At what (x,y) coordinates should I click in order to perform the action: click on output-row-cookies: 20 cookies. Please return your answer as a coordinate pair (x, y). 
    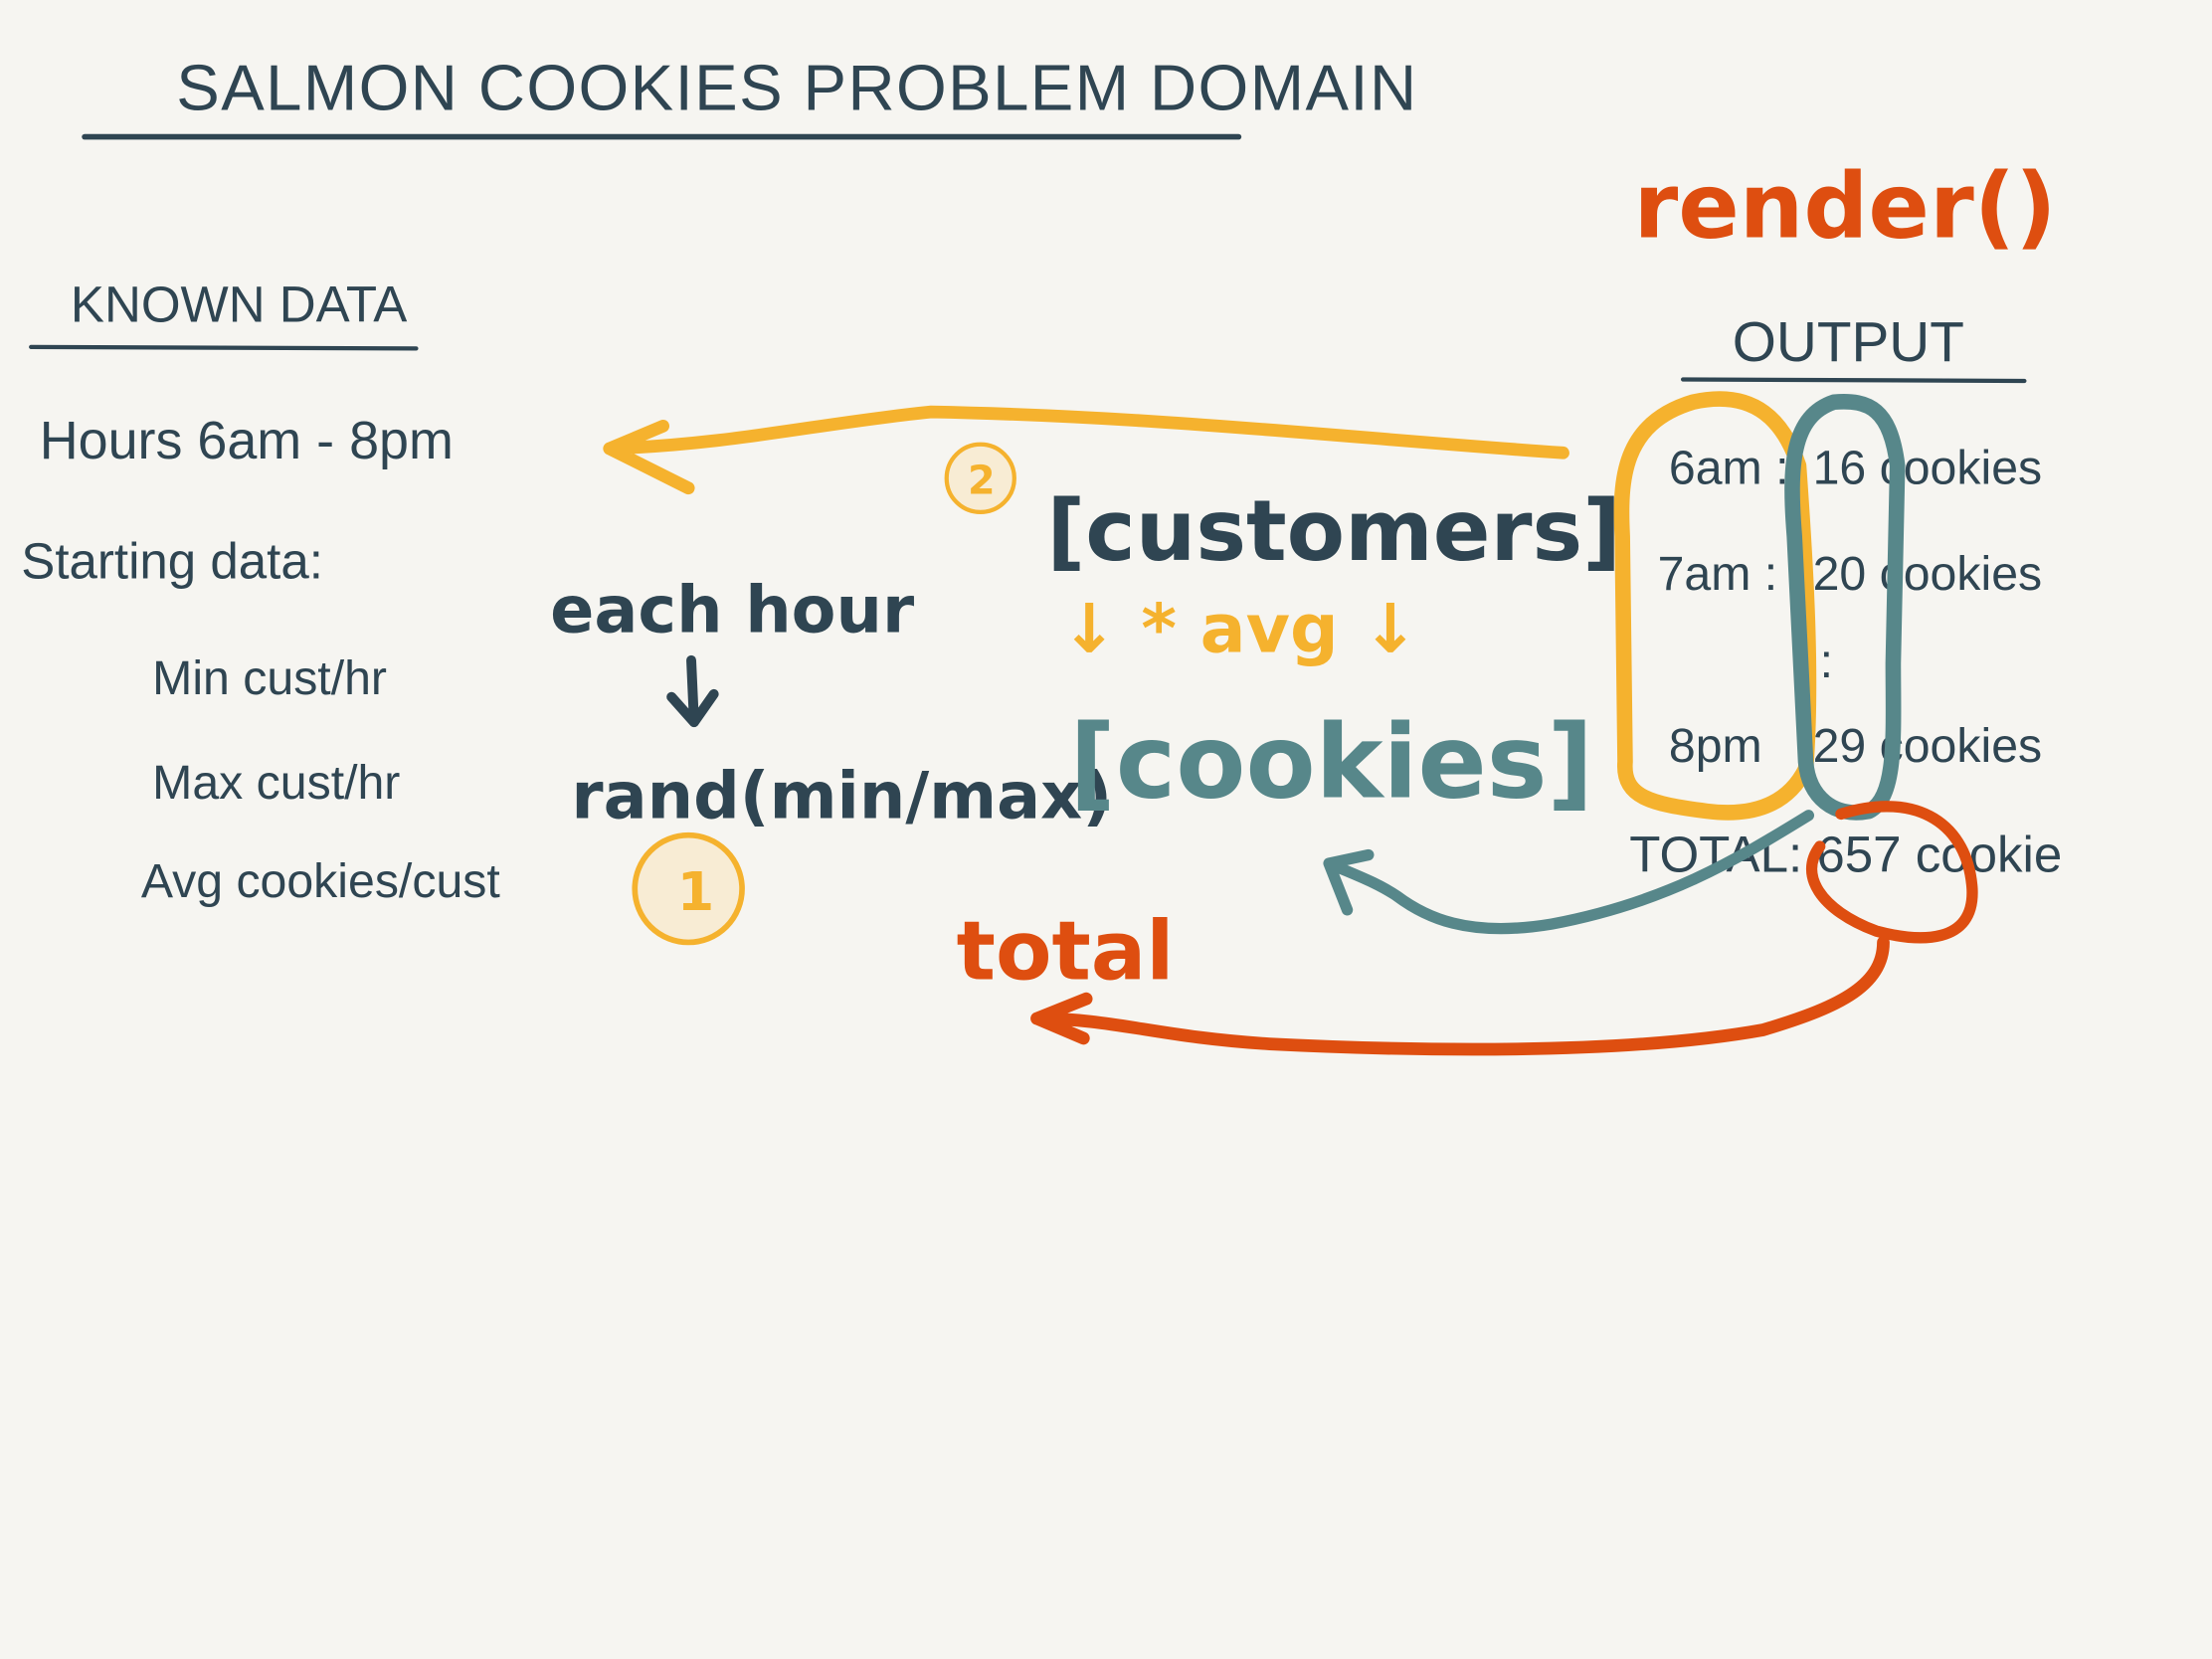
    Looking at the image, I should click on (1928, 574).